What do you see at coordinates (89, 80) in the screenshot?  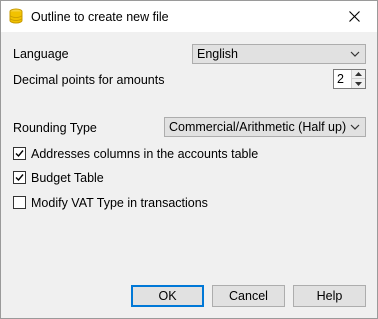 I see `decimals-label: Decimal points for amounts` at bounding box center [89, 80].